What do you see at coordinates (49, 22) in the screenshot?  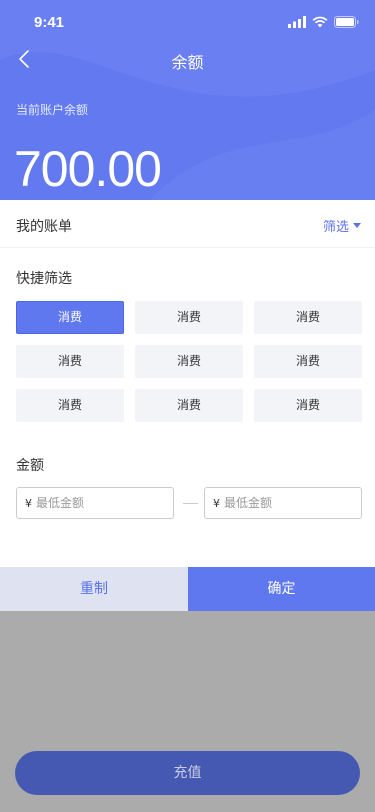 I see `status-time: 9:41` at bounding box center [49, 22].